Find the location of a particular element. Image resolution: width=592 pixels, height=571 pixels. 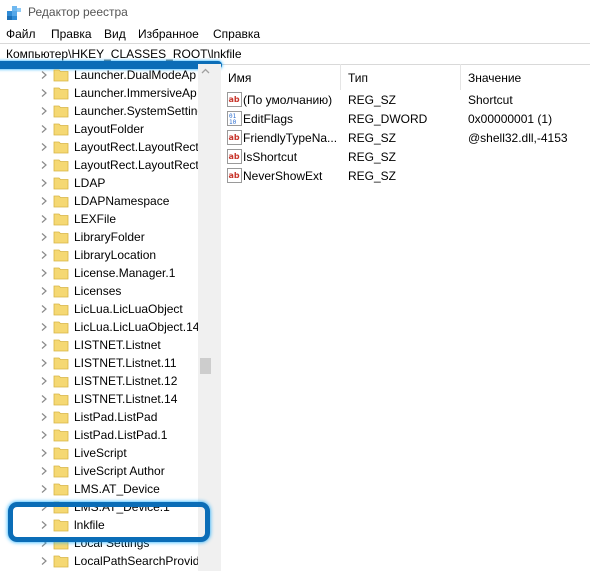

tree-item: LayoutRect.LayoutRect. is located at coordinates (99, 165).